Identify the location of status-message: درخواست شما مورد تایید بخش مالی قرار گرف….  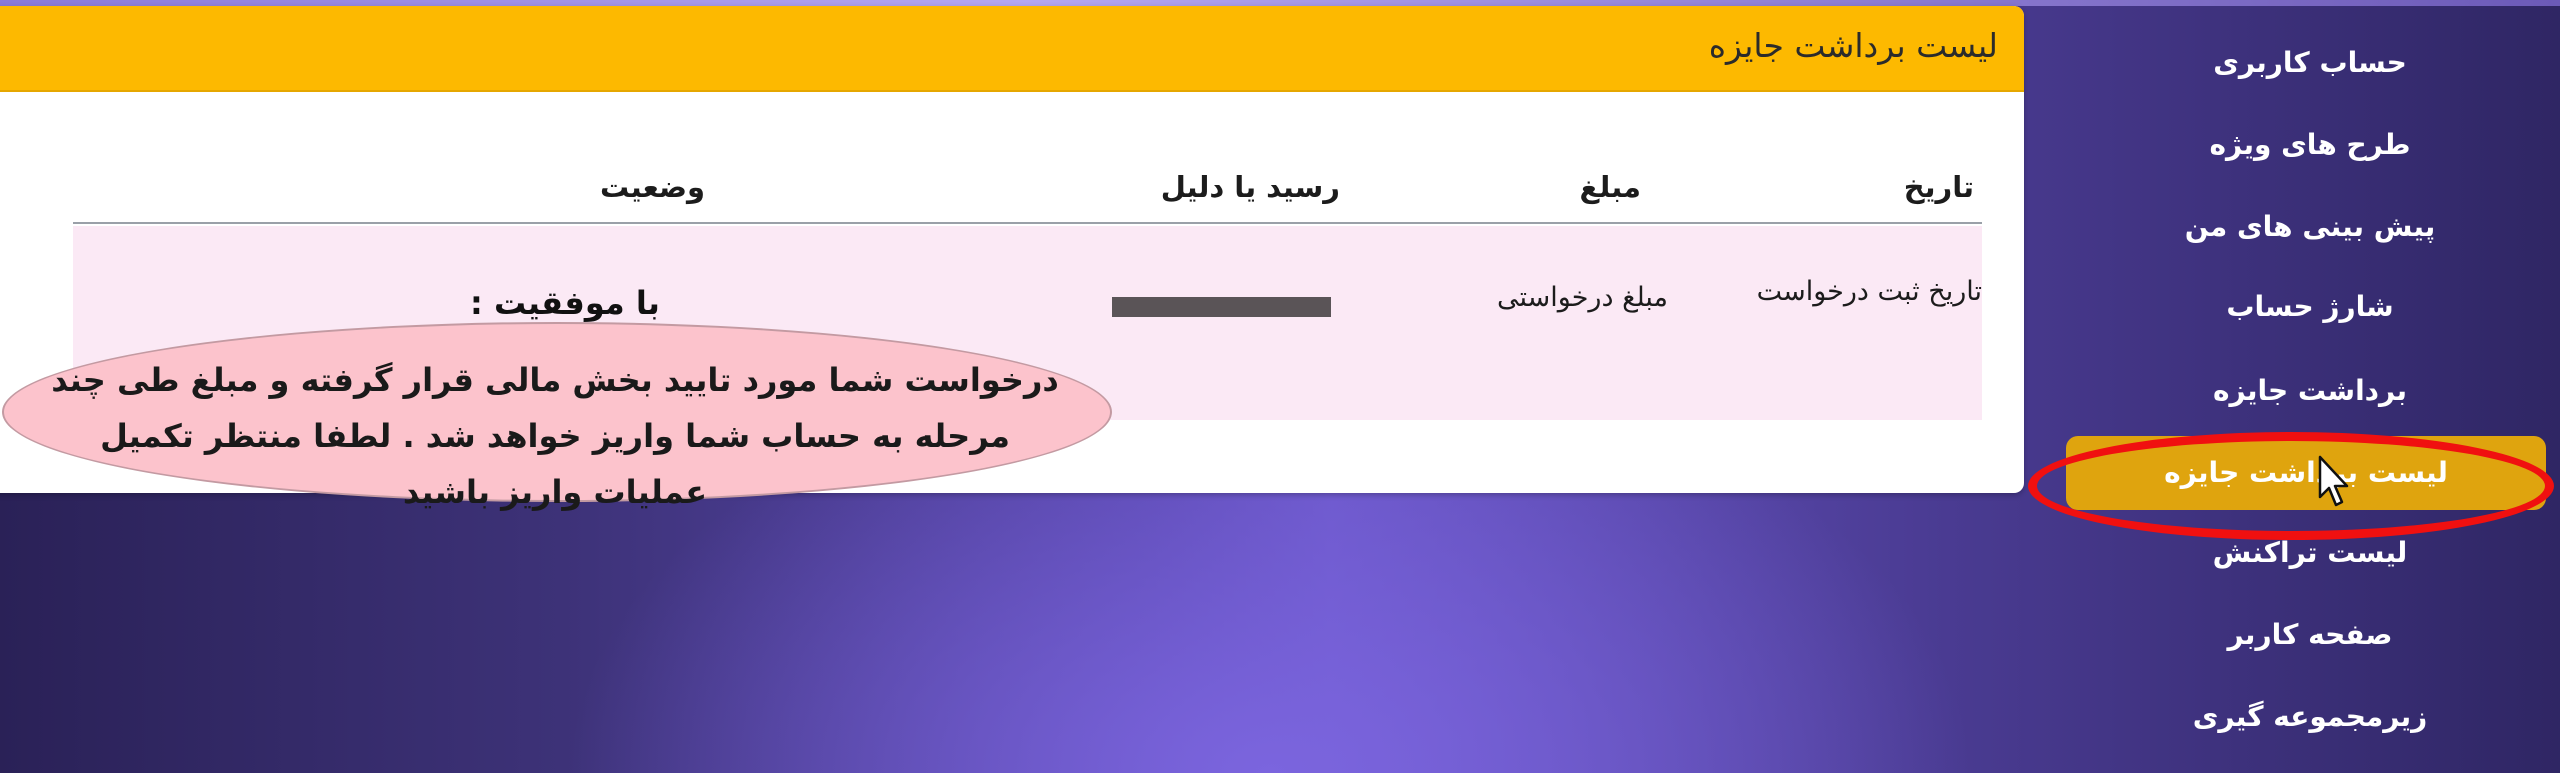
(555, 436).